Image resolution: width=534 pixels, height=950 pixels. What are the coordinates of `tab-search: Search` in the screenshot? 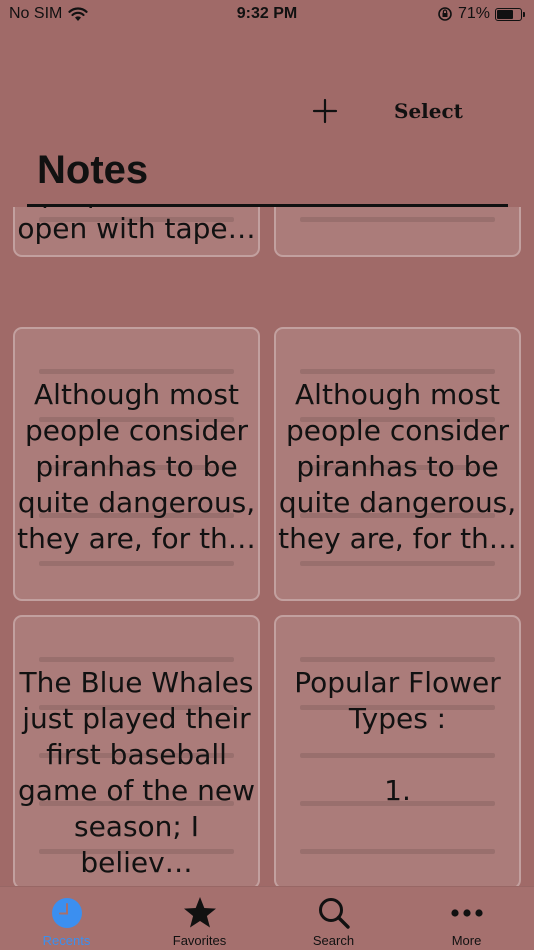 It's located at (333, 918).